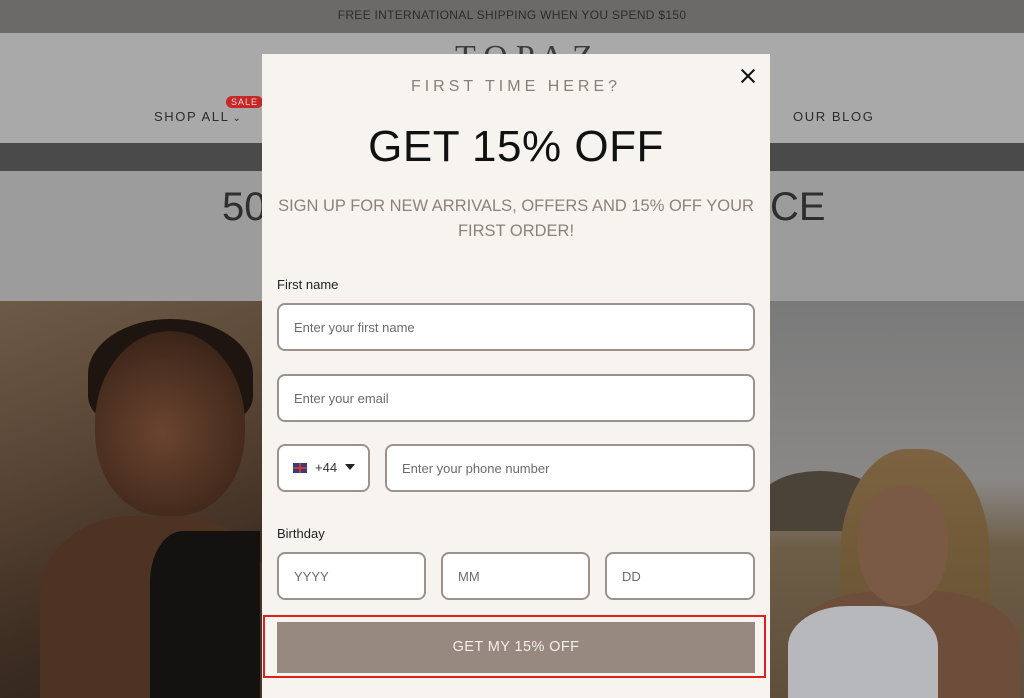  I want to click on phone-field, so click(570, 468).